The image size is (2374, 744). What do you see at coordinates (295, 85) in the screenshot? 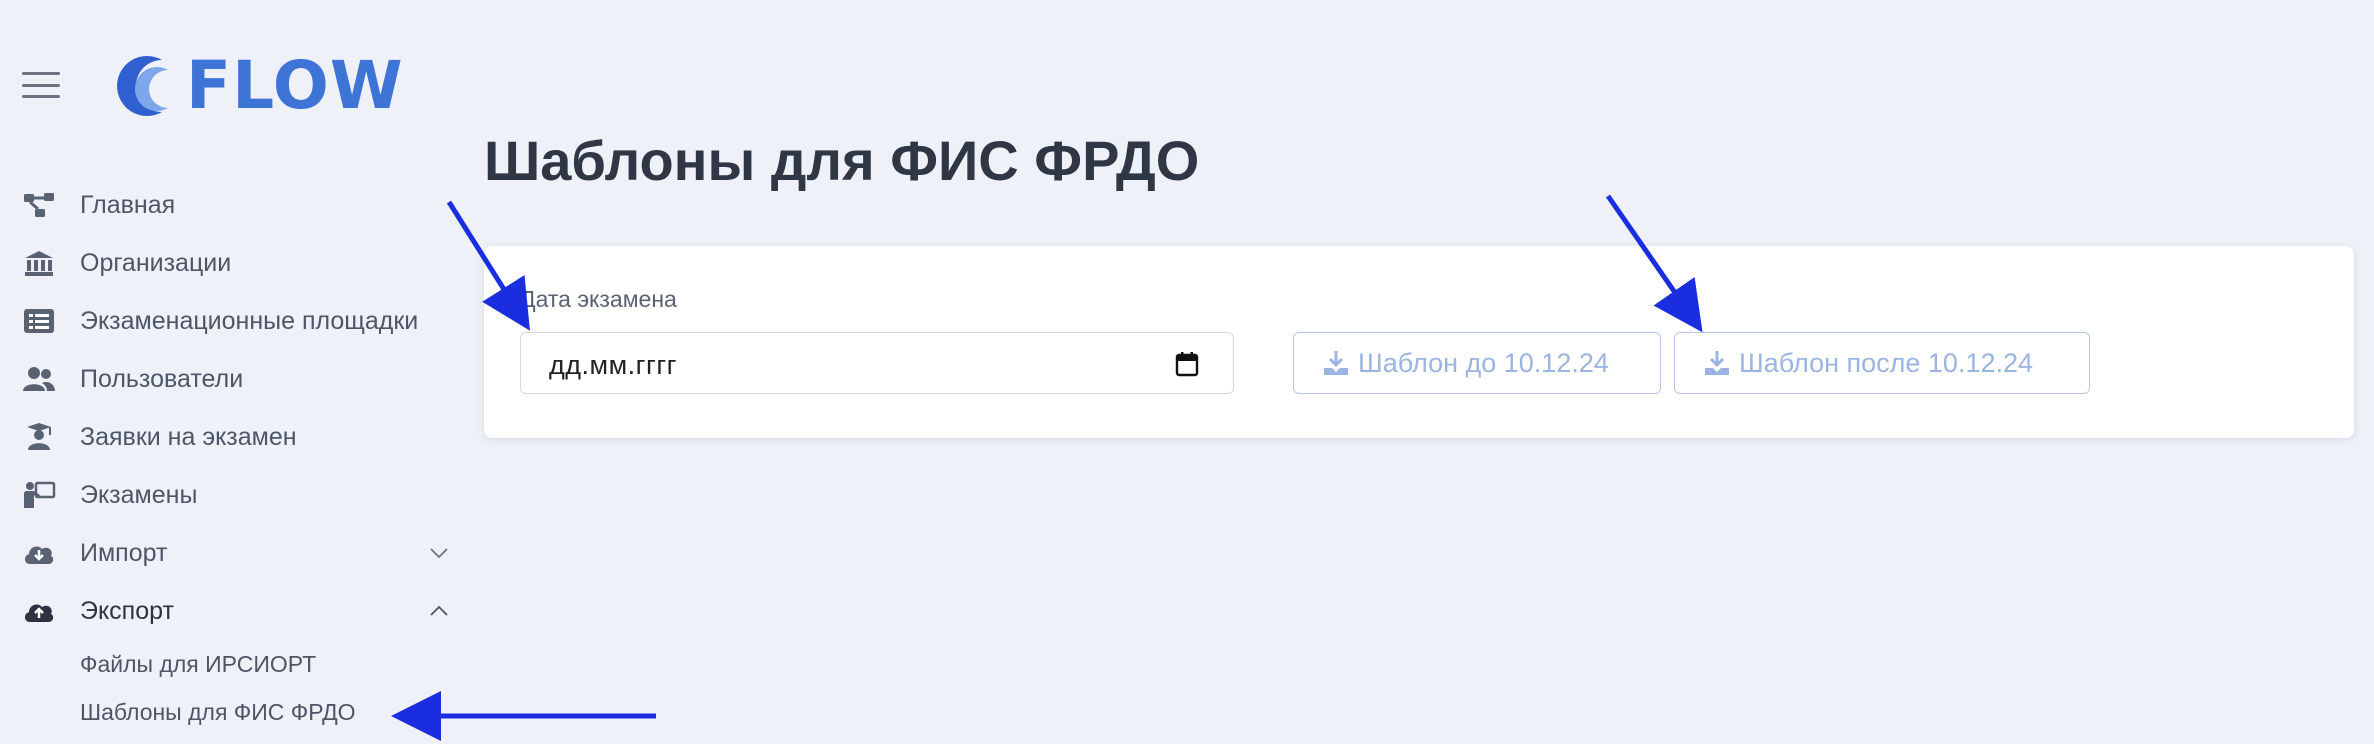
I see `brand-name: FLOW` at bounding box center [295, 85].